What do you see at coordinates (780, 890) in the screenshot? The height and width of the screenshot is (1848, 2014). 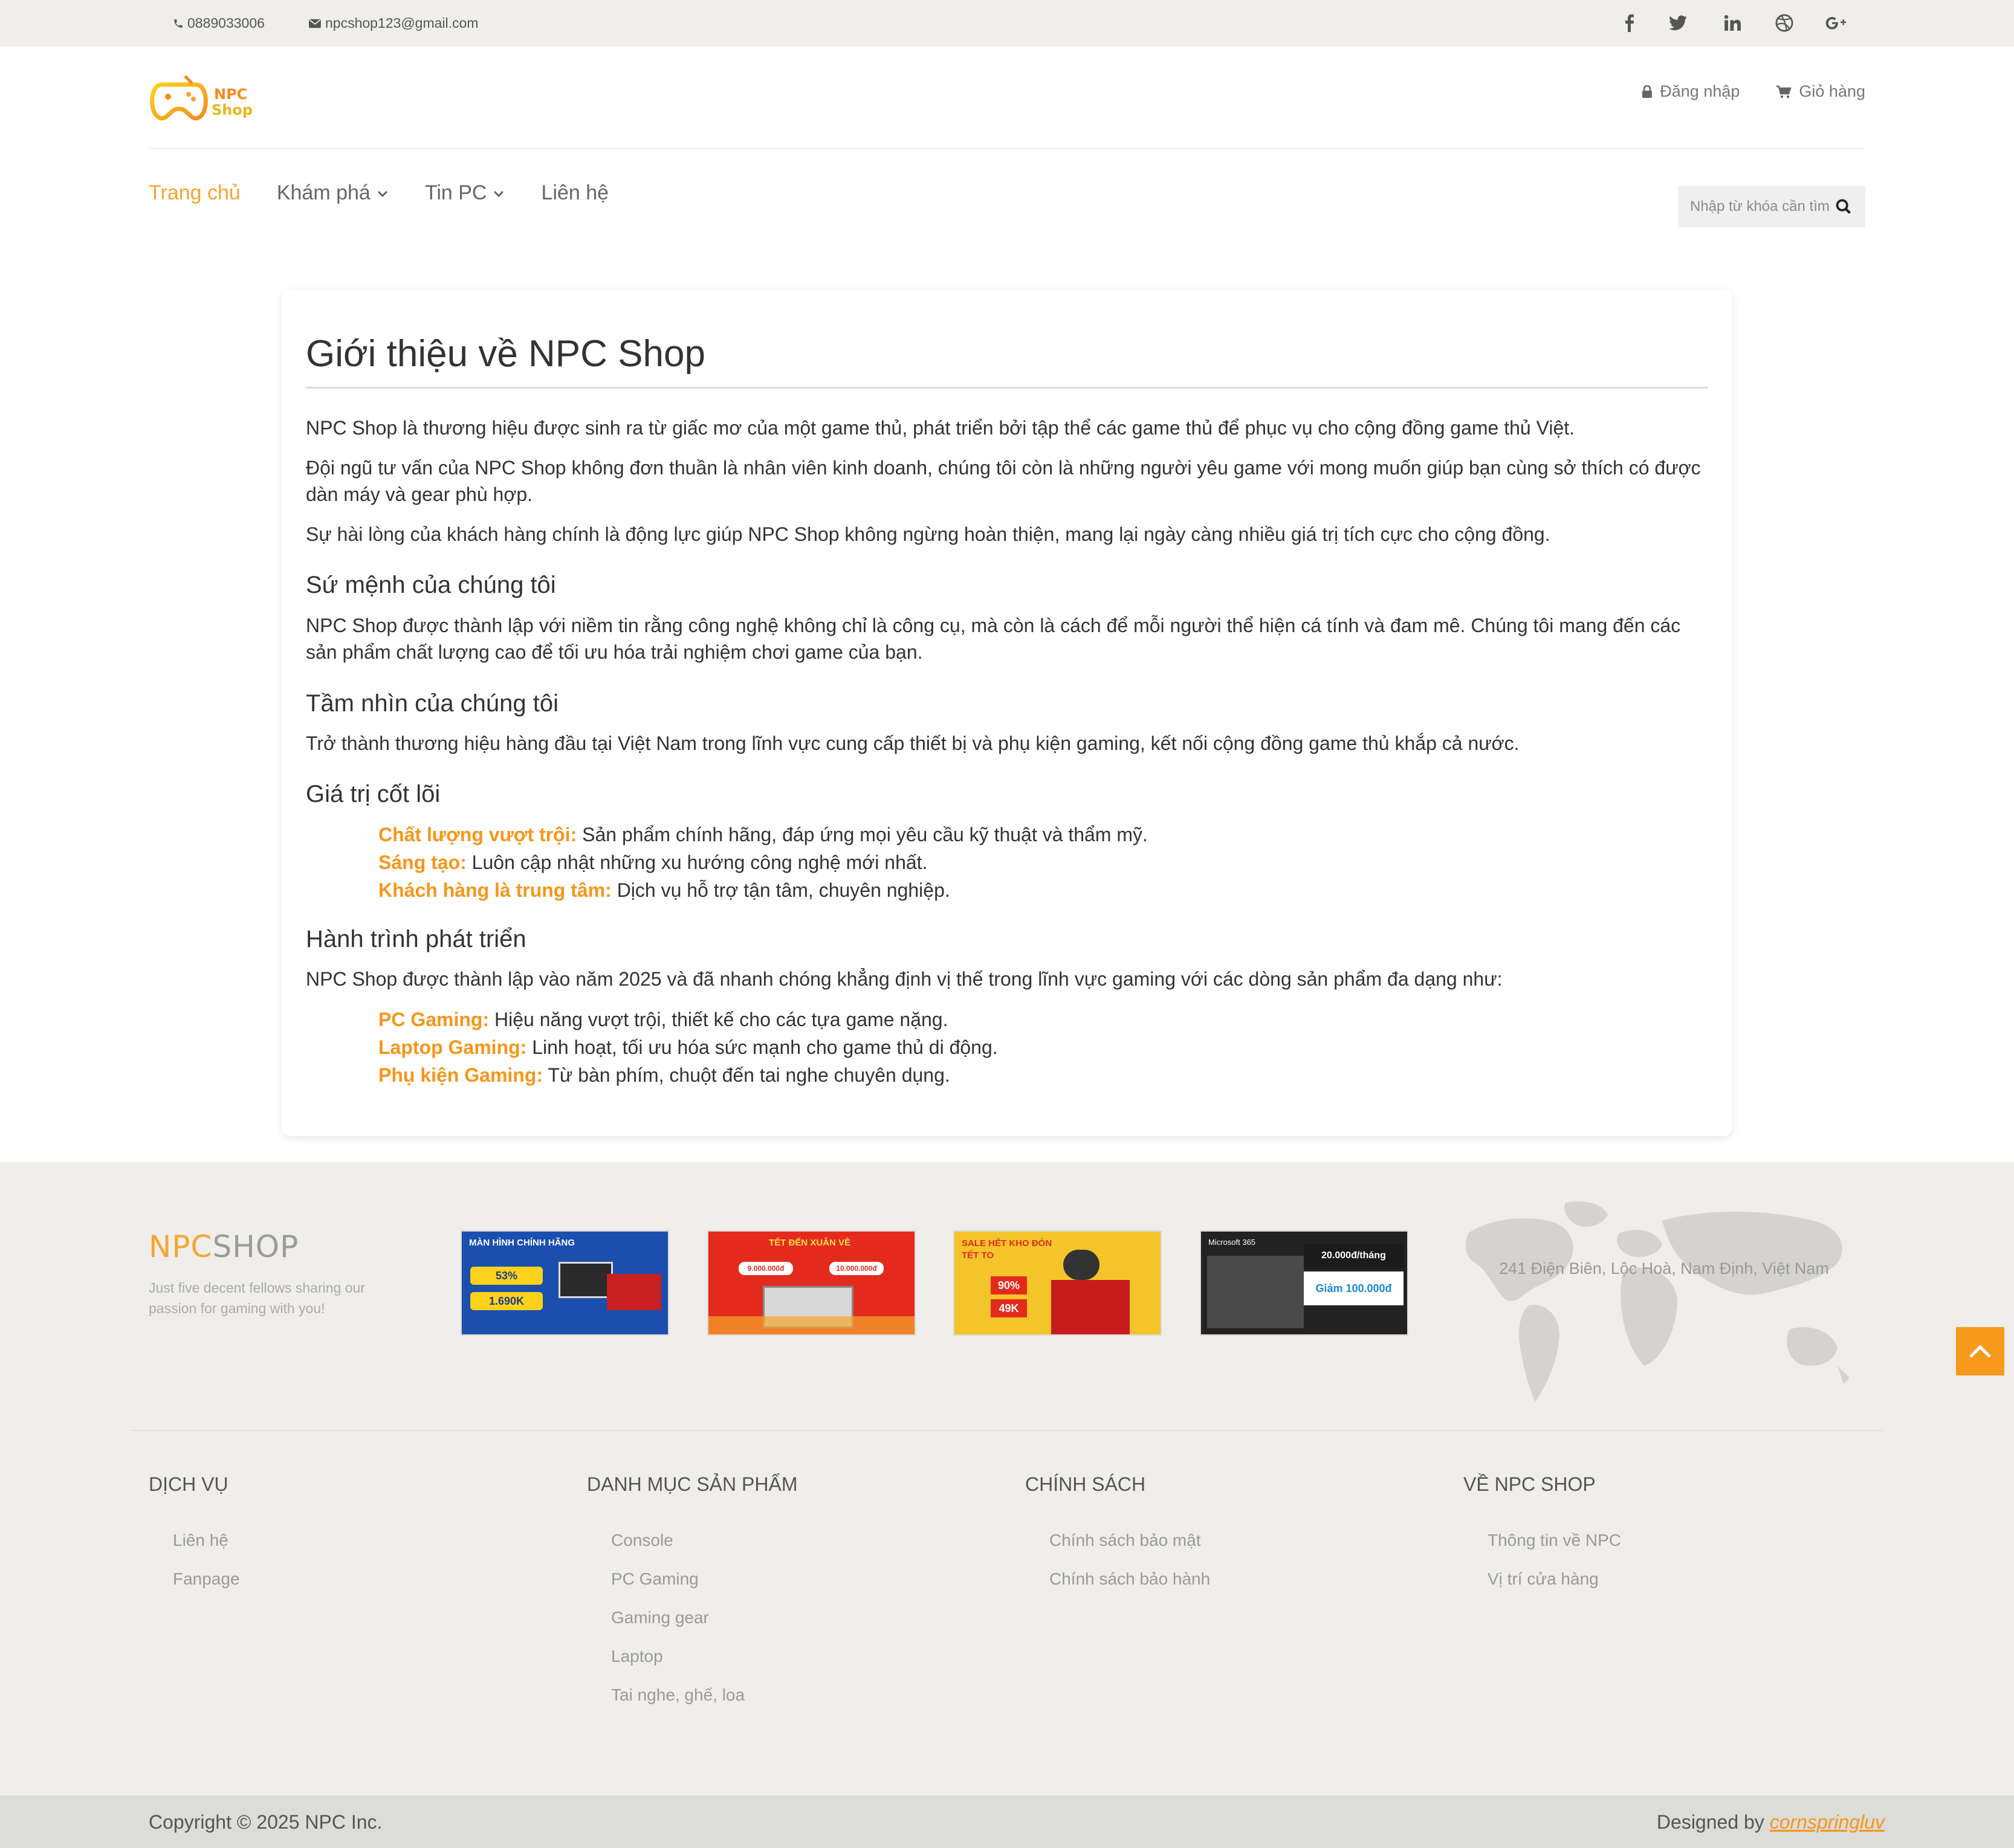 I see `value-text: Dịch vụ hỗ trợ tận tâm, chuyên nghiệp.` at bounding box center [780, 890].